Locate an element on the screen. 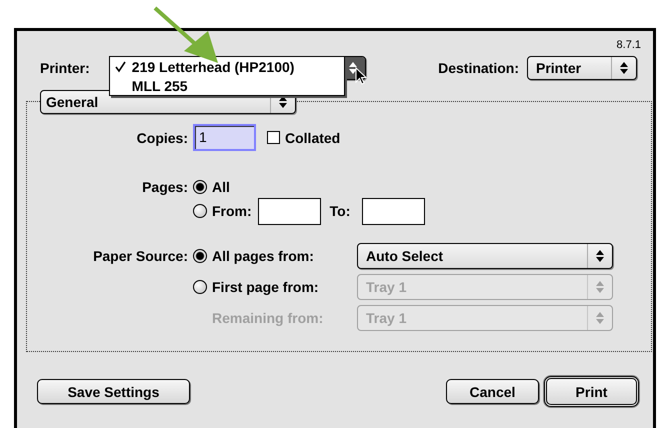  radio-label: All pages from: is located at coordinates (263, 256).